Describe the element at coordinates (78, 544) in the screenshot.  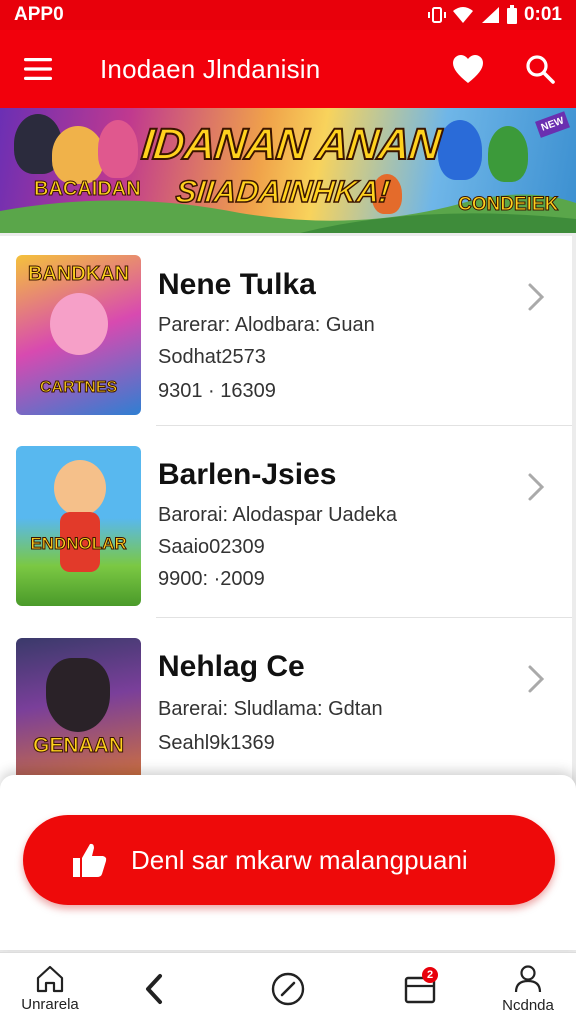
I see `thumbnail-label-bottom: ENDNOLAR` at that location.